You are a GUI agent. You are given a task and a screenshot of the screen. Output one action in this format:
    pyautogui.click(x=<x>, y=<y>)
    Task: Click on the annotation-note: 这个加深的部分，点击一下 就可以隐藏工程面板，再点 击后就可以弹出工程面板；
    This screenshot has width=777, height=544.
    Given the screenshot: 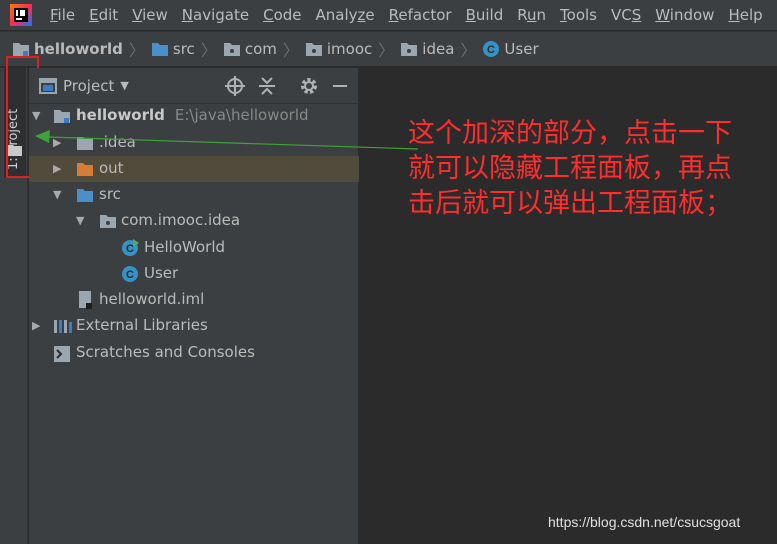 What is the action you would take?
    pyautogui.click(x=592, y=168)
    